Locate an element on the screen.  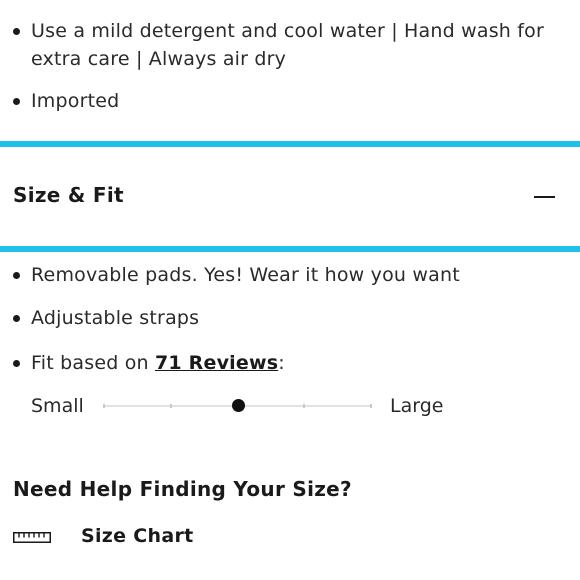
fit-reviews-item: Fit based on 71 Reviews: is located at coordinates (285, 363).